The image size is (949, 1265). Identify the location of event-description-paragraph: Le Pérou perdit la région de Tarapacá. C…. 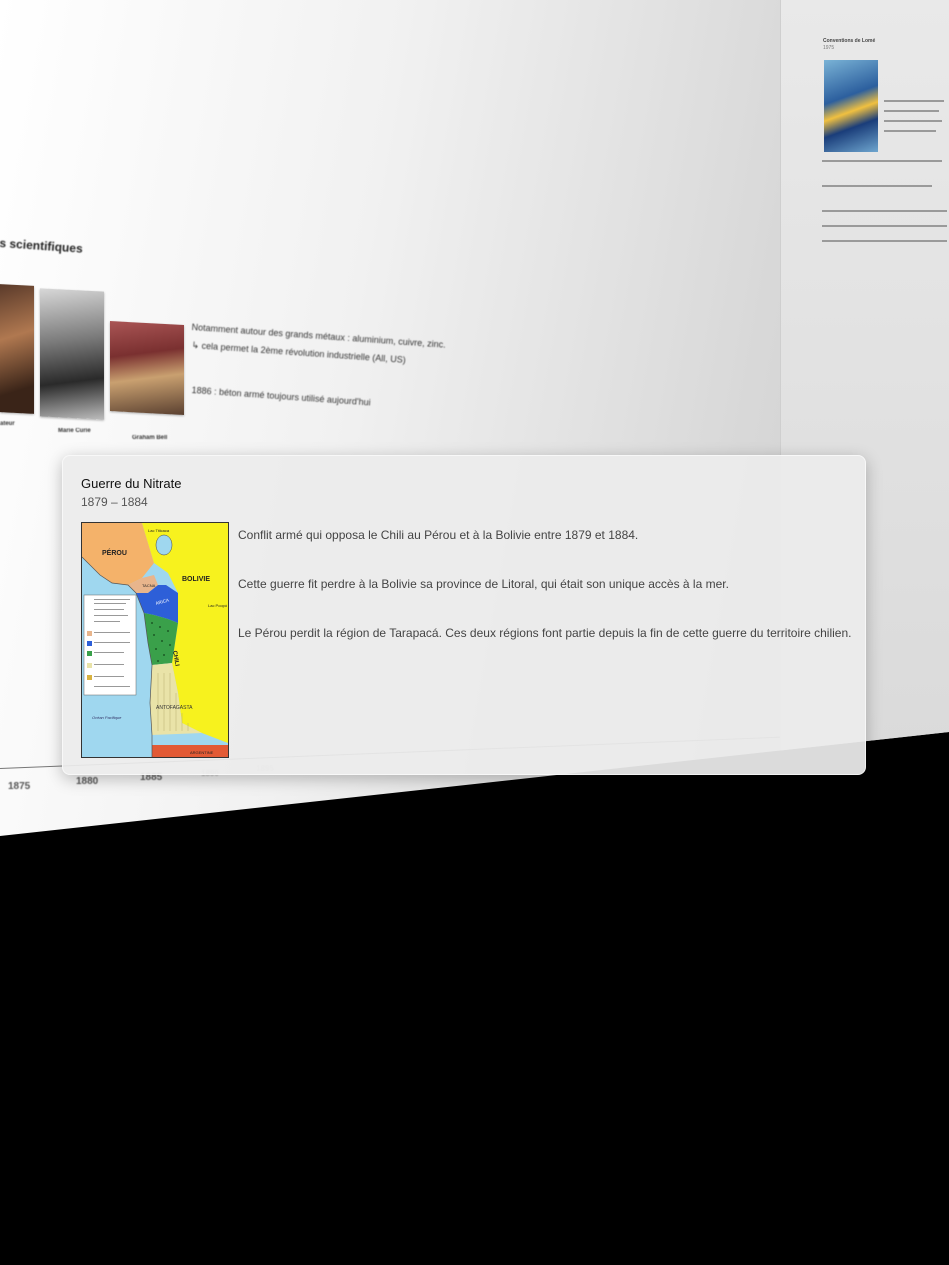
(545, 633).